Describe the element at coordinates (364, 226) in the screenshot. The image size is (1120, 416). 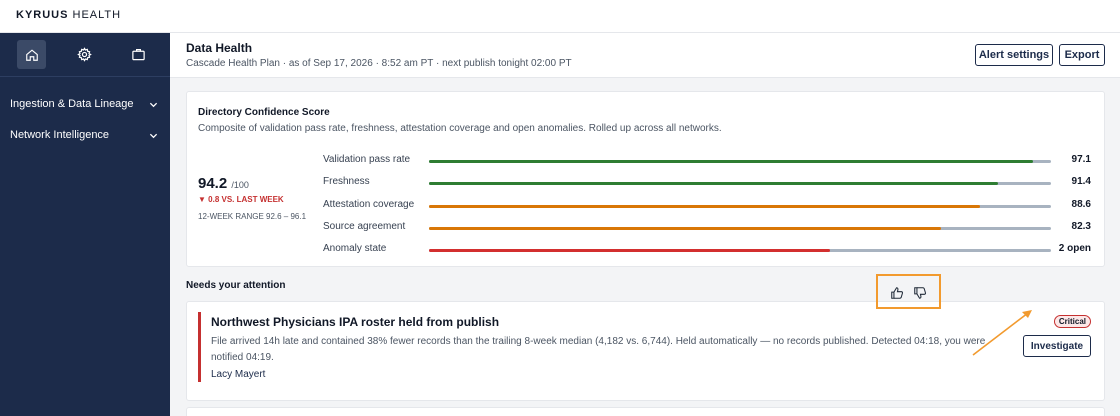
I see `metric-label: Source agreement` at that location.